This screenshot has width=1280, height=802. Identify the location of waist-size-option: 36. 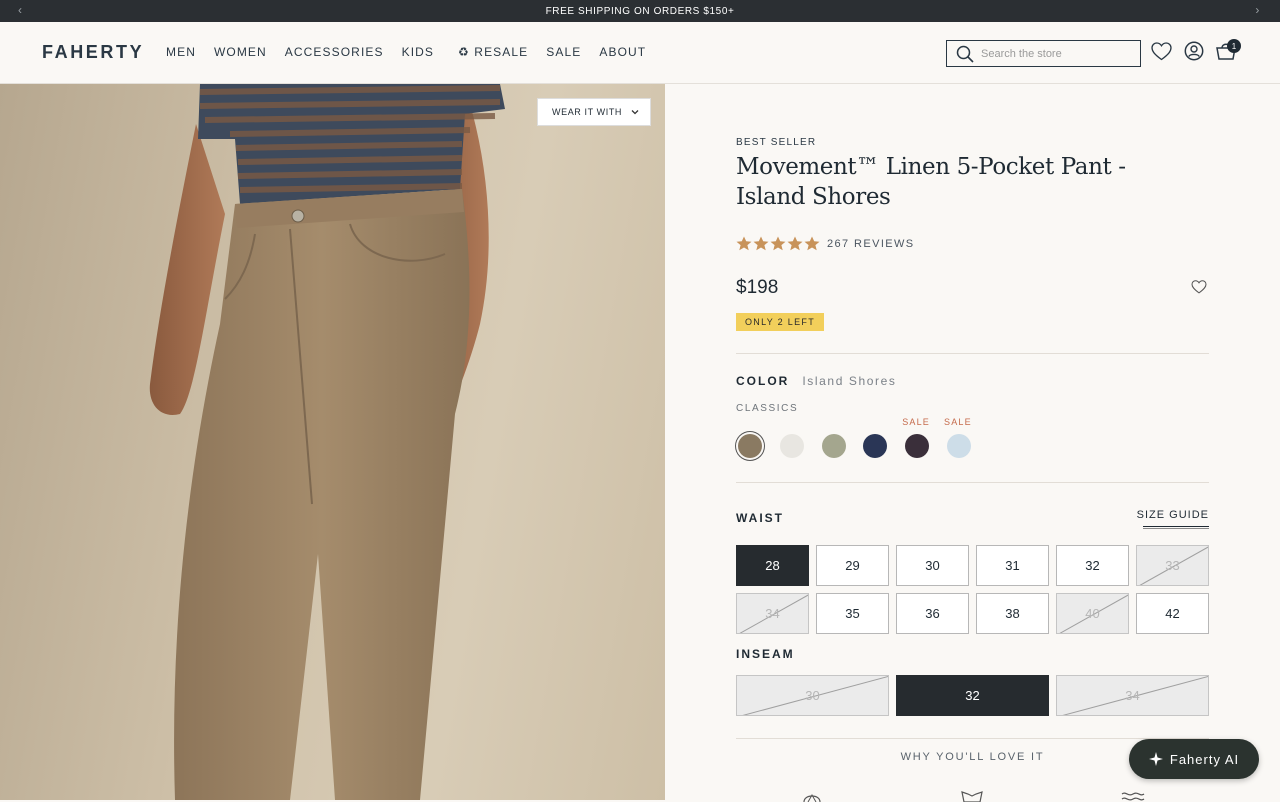
(932, 613).